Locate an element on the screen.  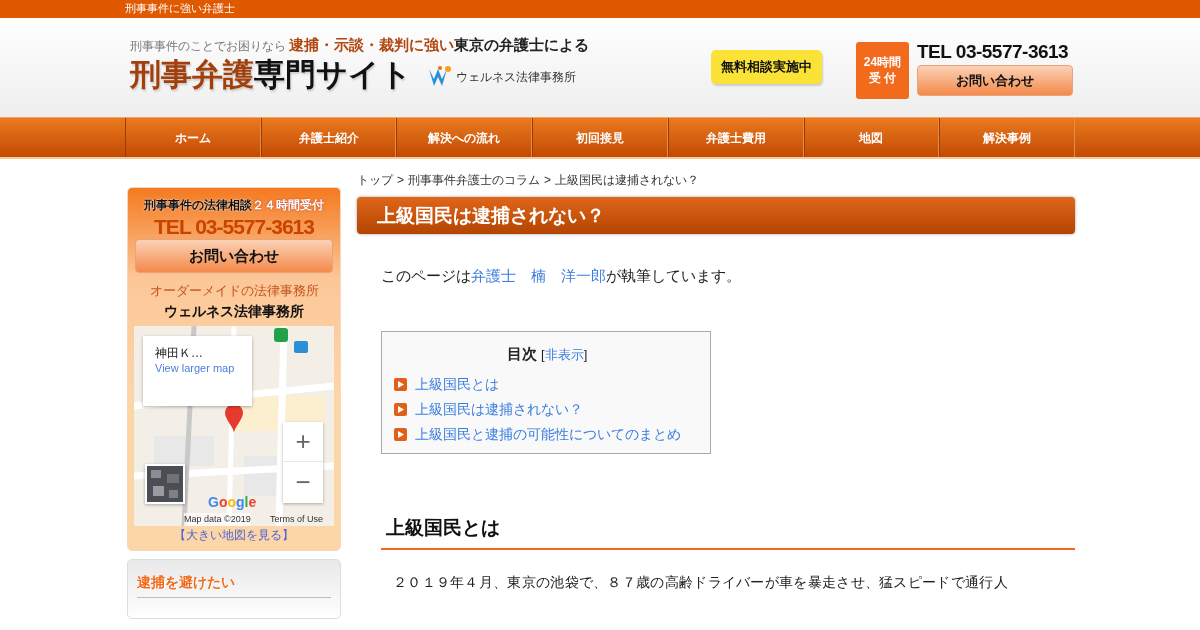
bracket: ] is located at coordinates (585, 354).